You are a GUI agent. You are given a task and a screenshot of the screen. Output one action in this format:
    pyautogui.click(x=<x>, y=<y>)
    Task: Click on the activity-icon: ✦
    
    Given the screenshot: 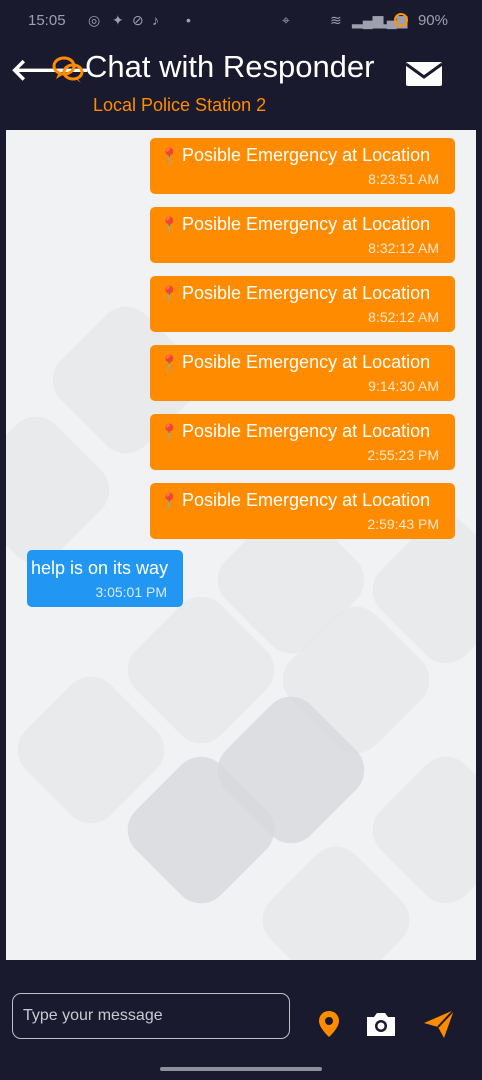 What is the action you would take?
    pyautogui.click(x=118, y=20)
    